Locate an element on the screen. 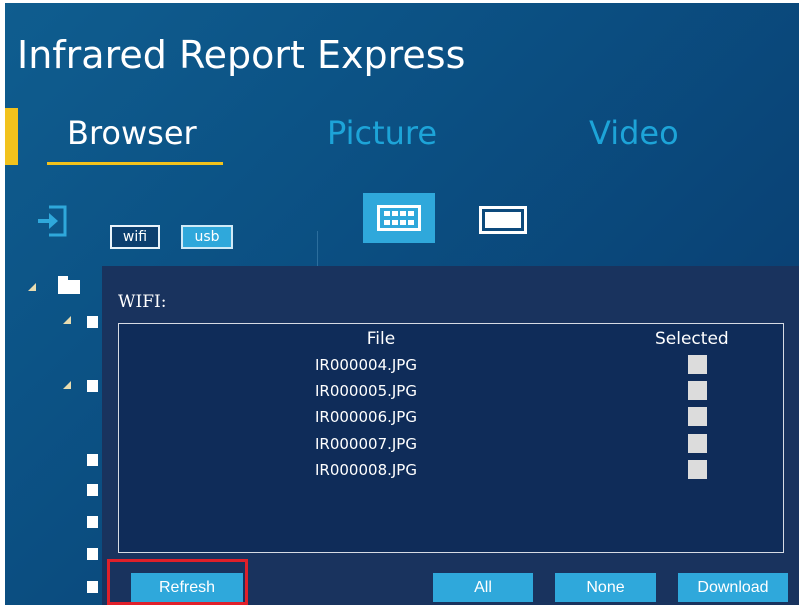  panel-divider is located at coordinates (317, 251).